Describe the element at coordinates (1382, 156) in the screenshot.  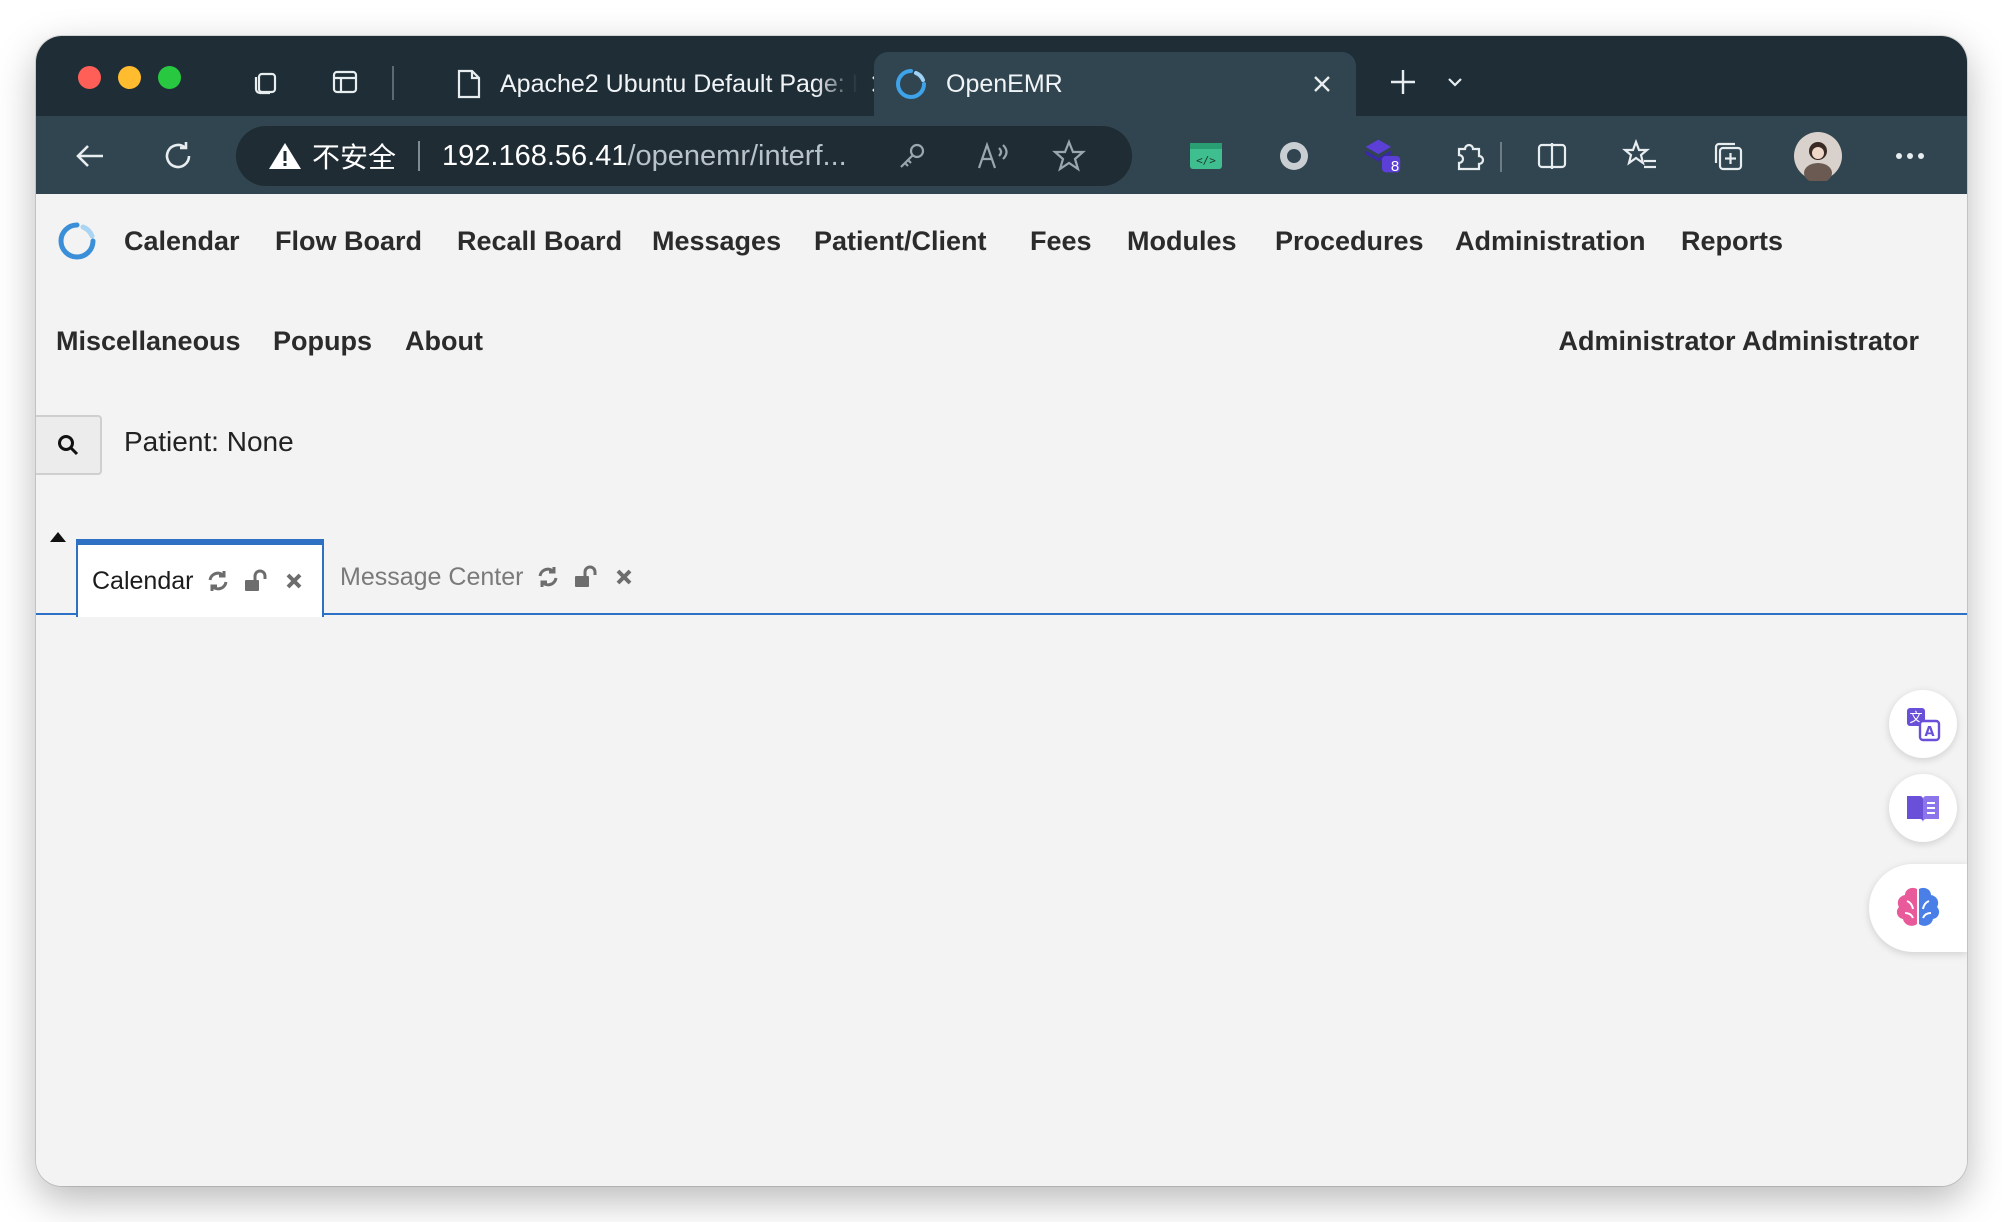
I see `stack-extension-icon: 8` at that location.